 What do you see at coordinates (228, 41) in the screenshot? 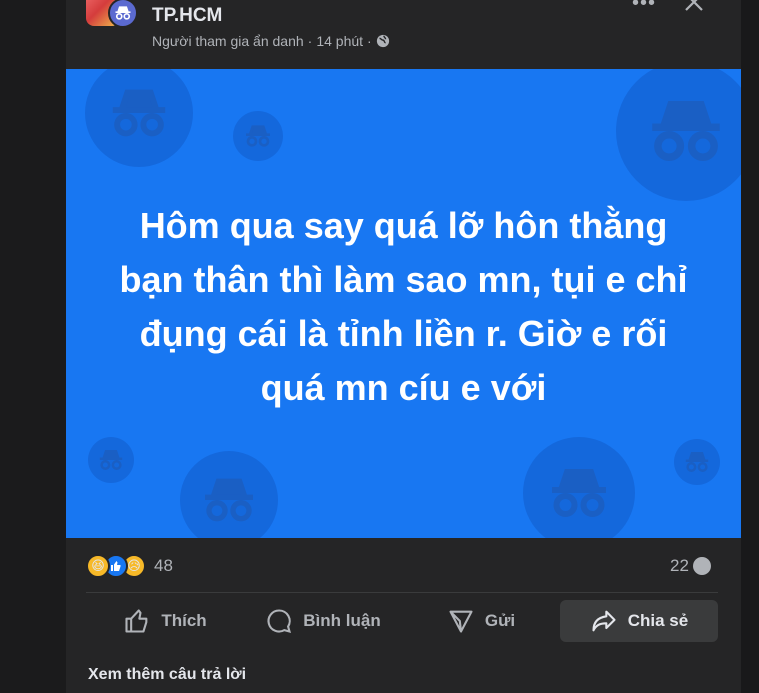
I see `author-name: Người tham gia ẩn danh` at bounding box center [228, 41].